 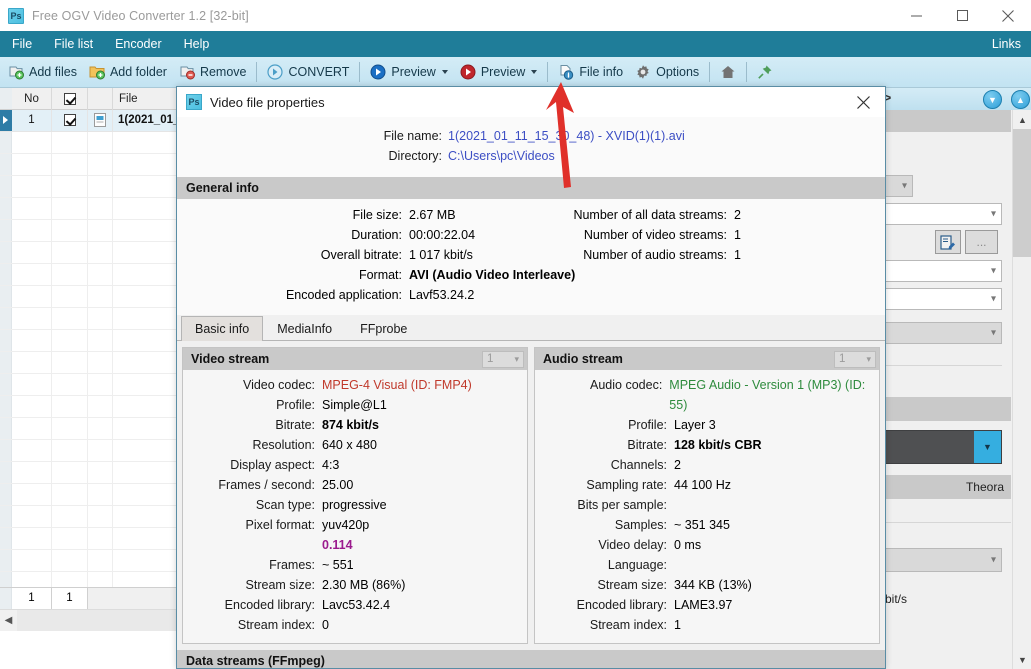 What do you see at coordinates (1008, 15) in the screenshot?
I see `close-icon` at bounding box center [1008, 15].